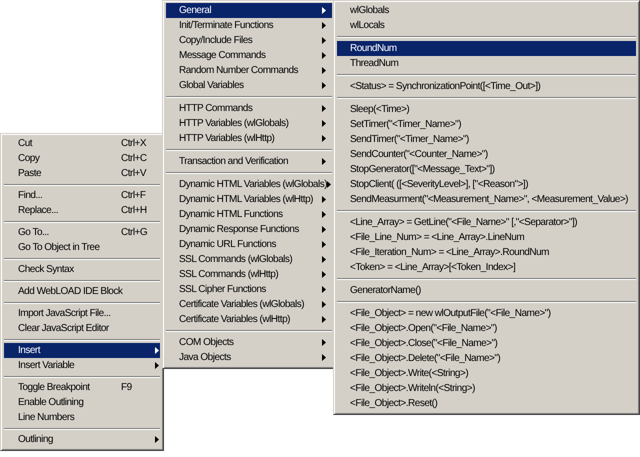 This screenshot has height=457, width=640. Describe the element at coordinates (486, 388) in the screenshot. I see `menu-item: <File_Object>.Writeln(<String>)` at that location.